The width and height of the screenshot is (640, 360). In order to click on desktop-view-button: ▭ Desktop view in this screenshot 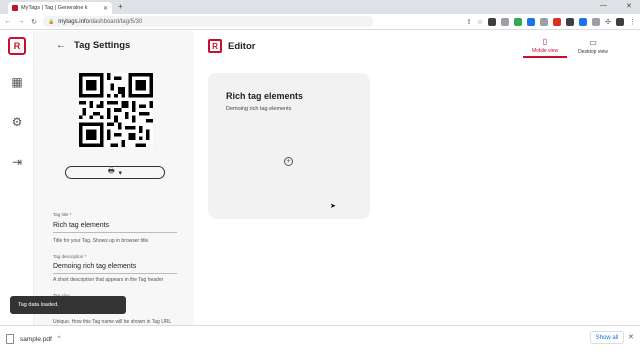, I will do `click(593, 47)`.